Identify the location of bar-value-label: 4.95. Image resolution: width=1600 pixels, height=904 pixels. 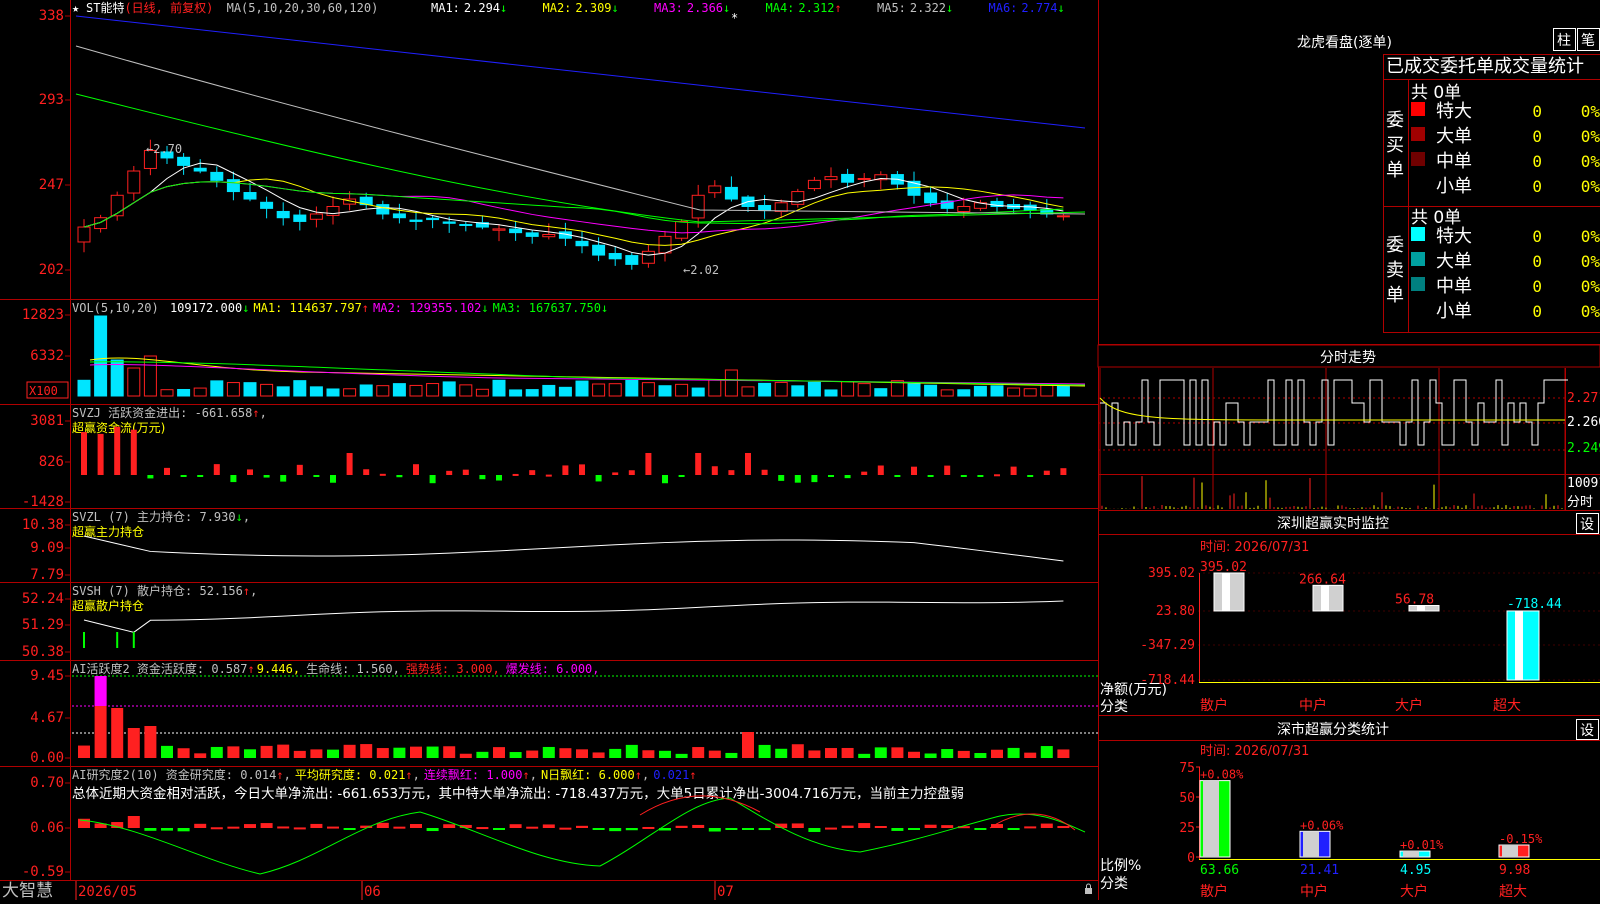
(1415, 870).